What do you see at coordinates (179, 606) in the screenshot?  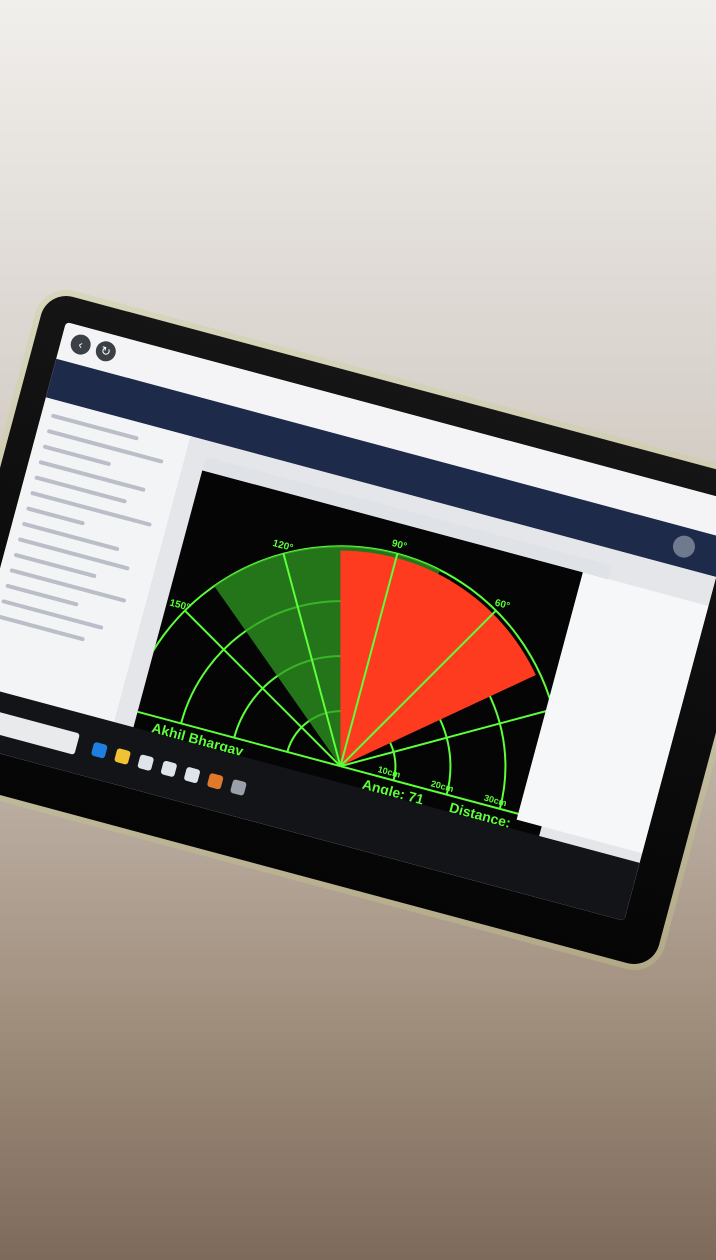 I see `radar-angle-tick: 150°` at bounding box center [179, 606].